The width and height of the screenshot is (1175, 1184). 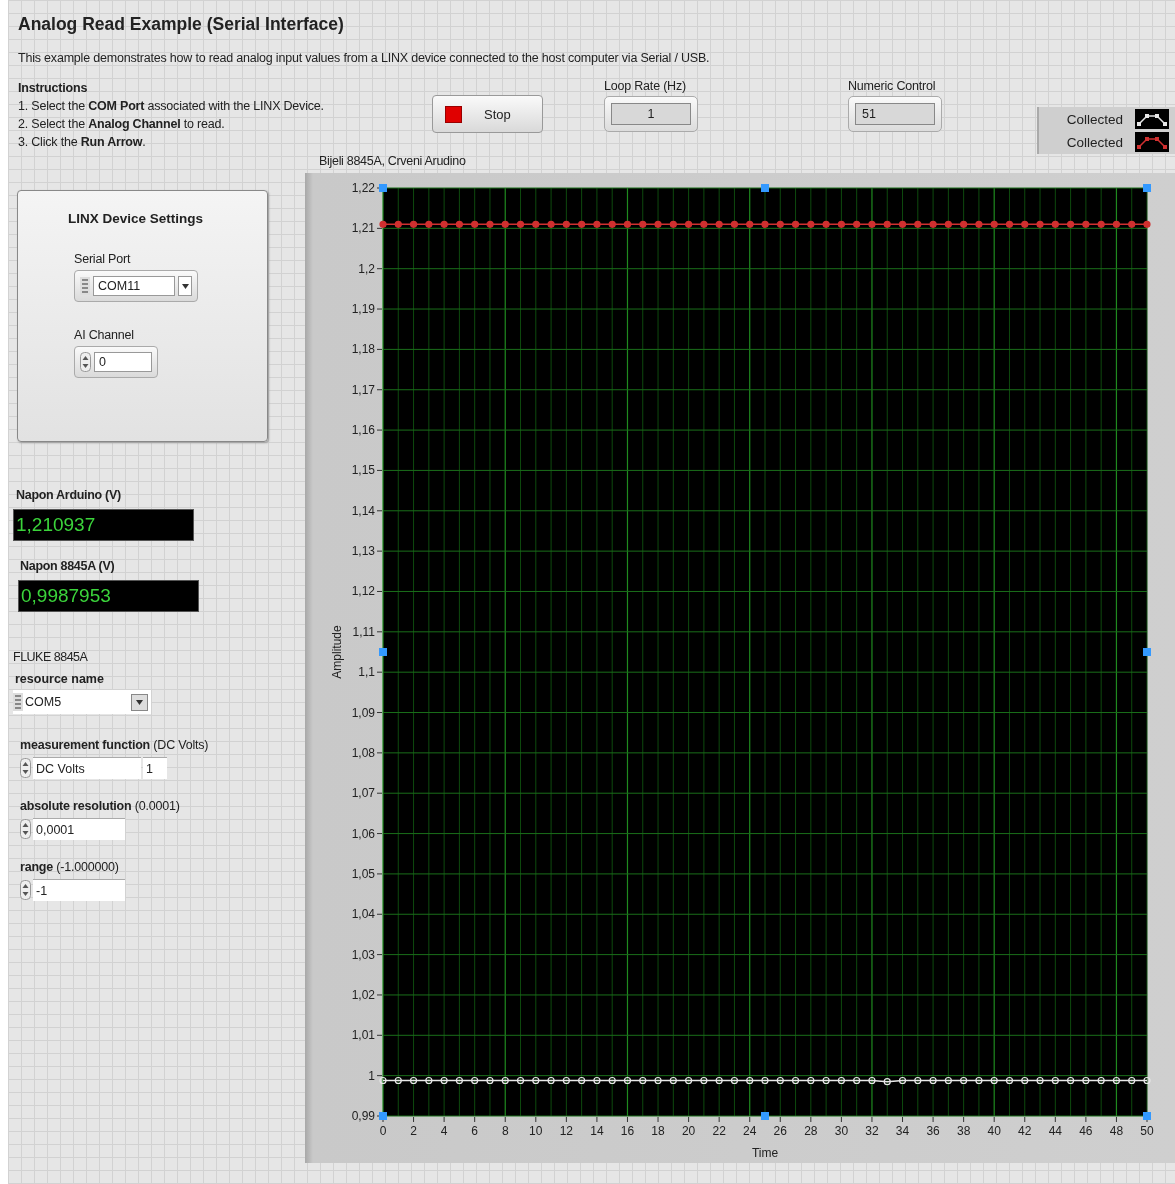 What do you see at coordinates (902, 1131) in the screenshot?
I see `x-tick-label: 34` at bounding box center [902, 1131].